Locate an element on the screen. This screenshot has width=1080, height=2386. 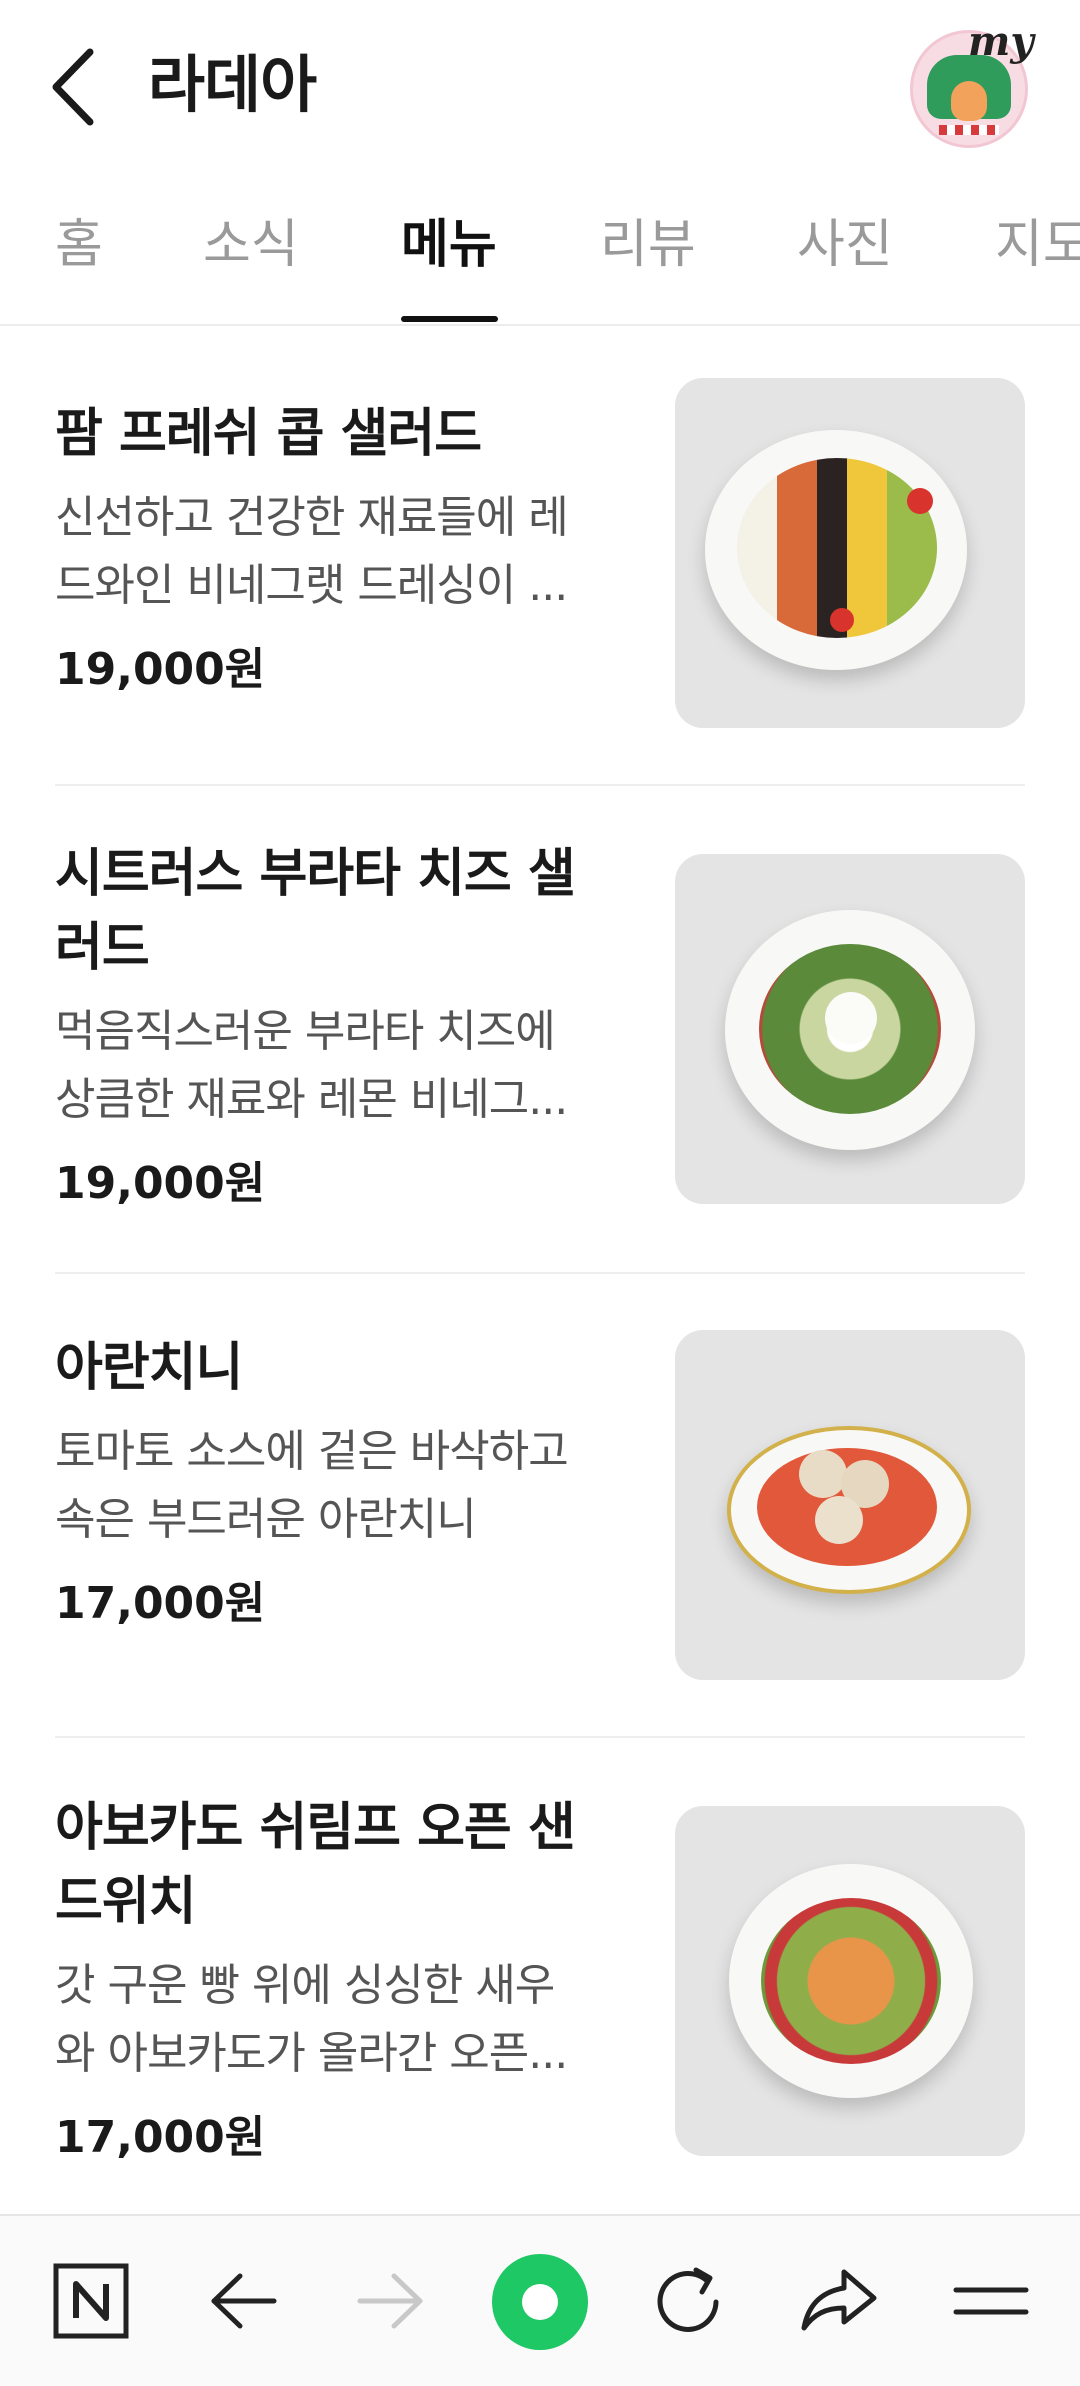
burrata-salad-photo is located at coordinates (850, 1029).